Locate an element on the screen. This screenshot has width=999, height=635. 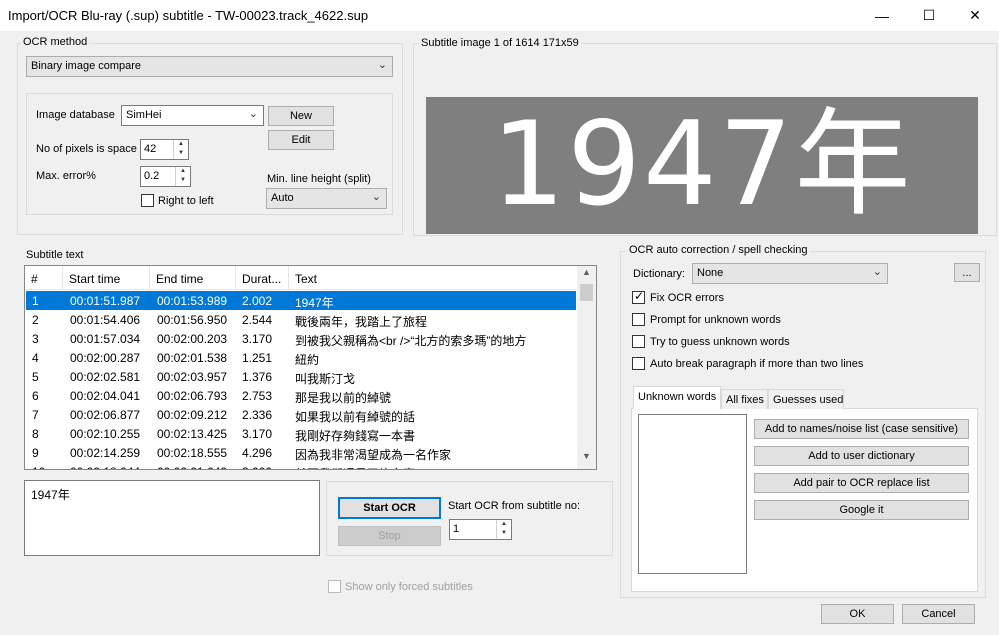
tab-guesses-used: Guesses used is located at coordinates (806, 399).